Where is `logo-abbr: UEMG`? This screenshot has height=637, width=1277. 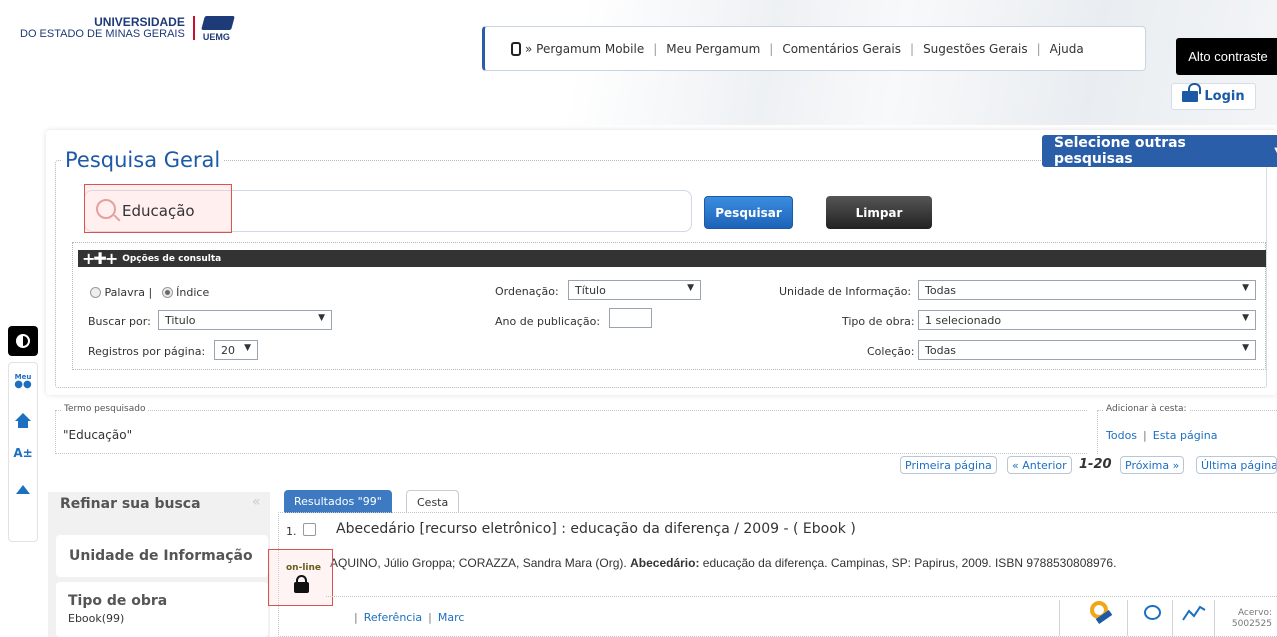 logo-abbr: UEMG is located at coordinates (216, 37).